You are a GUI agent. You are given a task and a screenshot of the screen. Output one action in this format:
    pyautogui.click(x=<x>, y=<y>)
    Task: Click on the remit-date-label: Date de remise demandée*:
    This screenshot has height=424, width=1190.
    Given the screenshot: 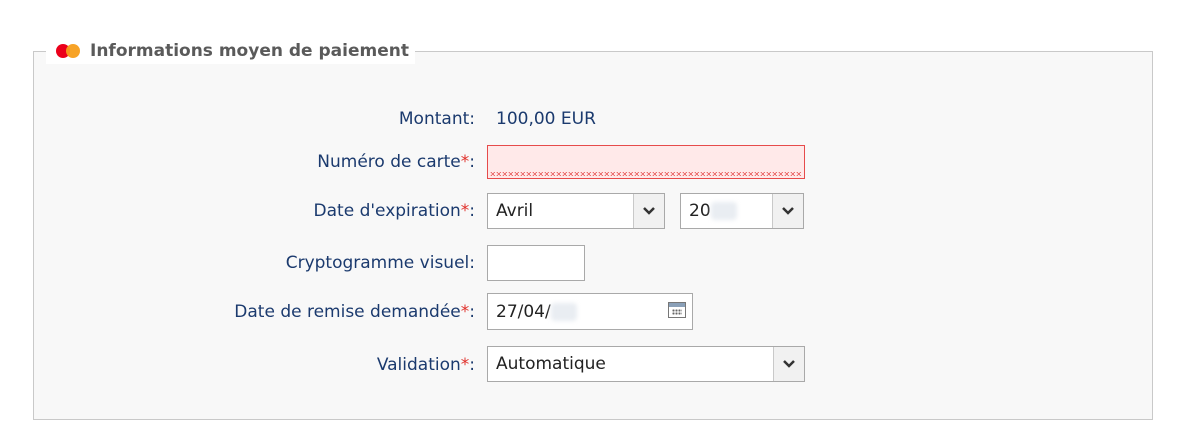 What is the action you would take?
    pyautogui.click(x=354, y=312)
    